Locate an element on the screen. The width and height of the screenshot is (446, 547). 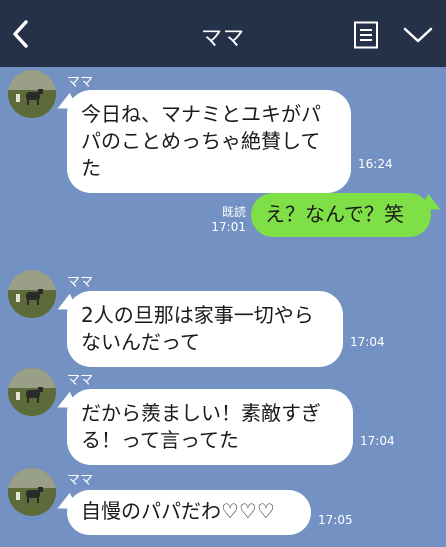
message-bubble: 自慢のパパだわ♡♡♡ is located at coordinates (189, 512).